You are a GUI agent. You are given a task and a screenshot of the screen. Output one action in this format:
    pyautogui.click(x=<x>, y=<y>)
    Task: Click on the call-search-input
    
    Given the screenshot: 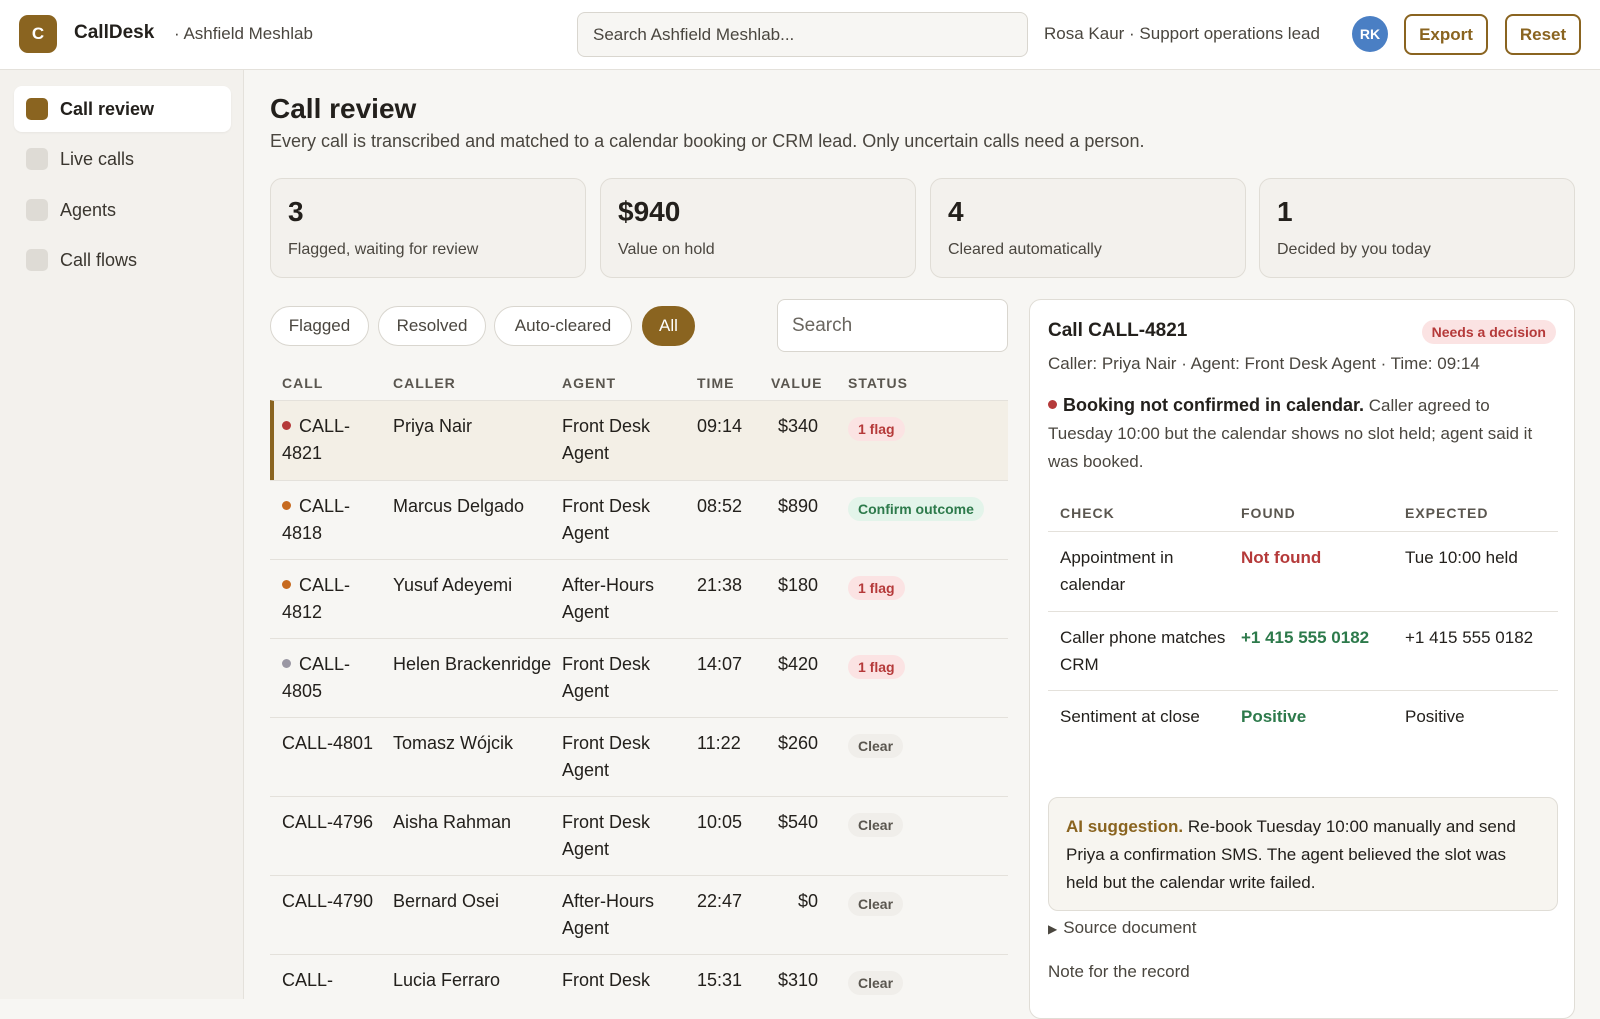 What is the action you would take?
    pyautogui.click(x=892, y=325)
    